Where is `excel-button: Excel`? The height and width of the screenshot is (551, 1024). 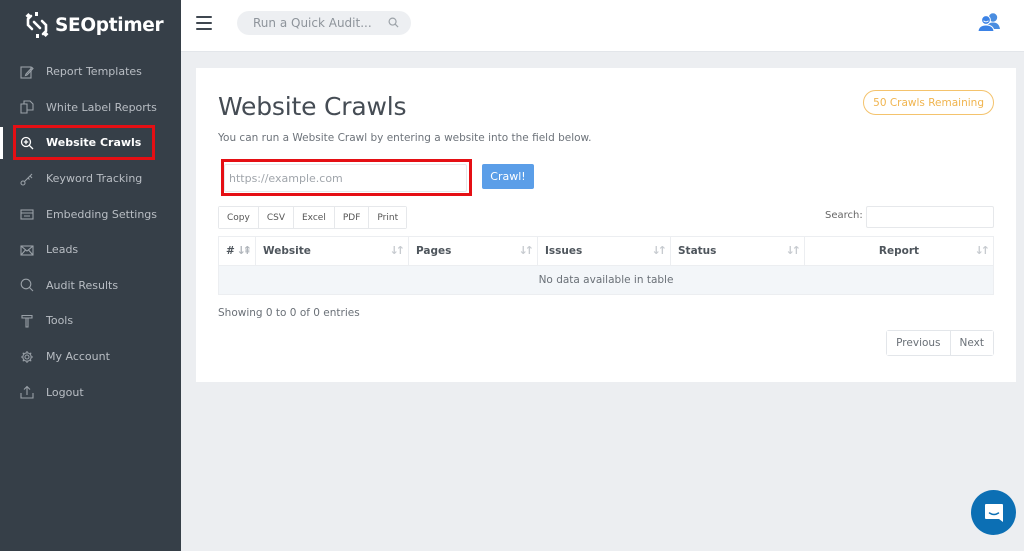 excel-button: Excel is located at coordinates (314, 217).